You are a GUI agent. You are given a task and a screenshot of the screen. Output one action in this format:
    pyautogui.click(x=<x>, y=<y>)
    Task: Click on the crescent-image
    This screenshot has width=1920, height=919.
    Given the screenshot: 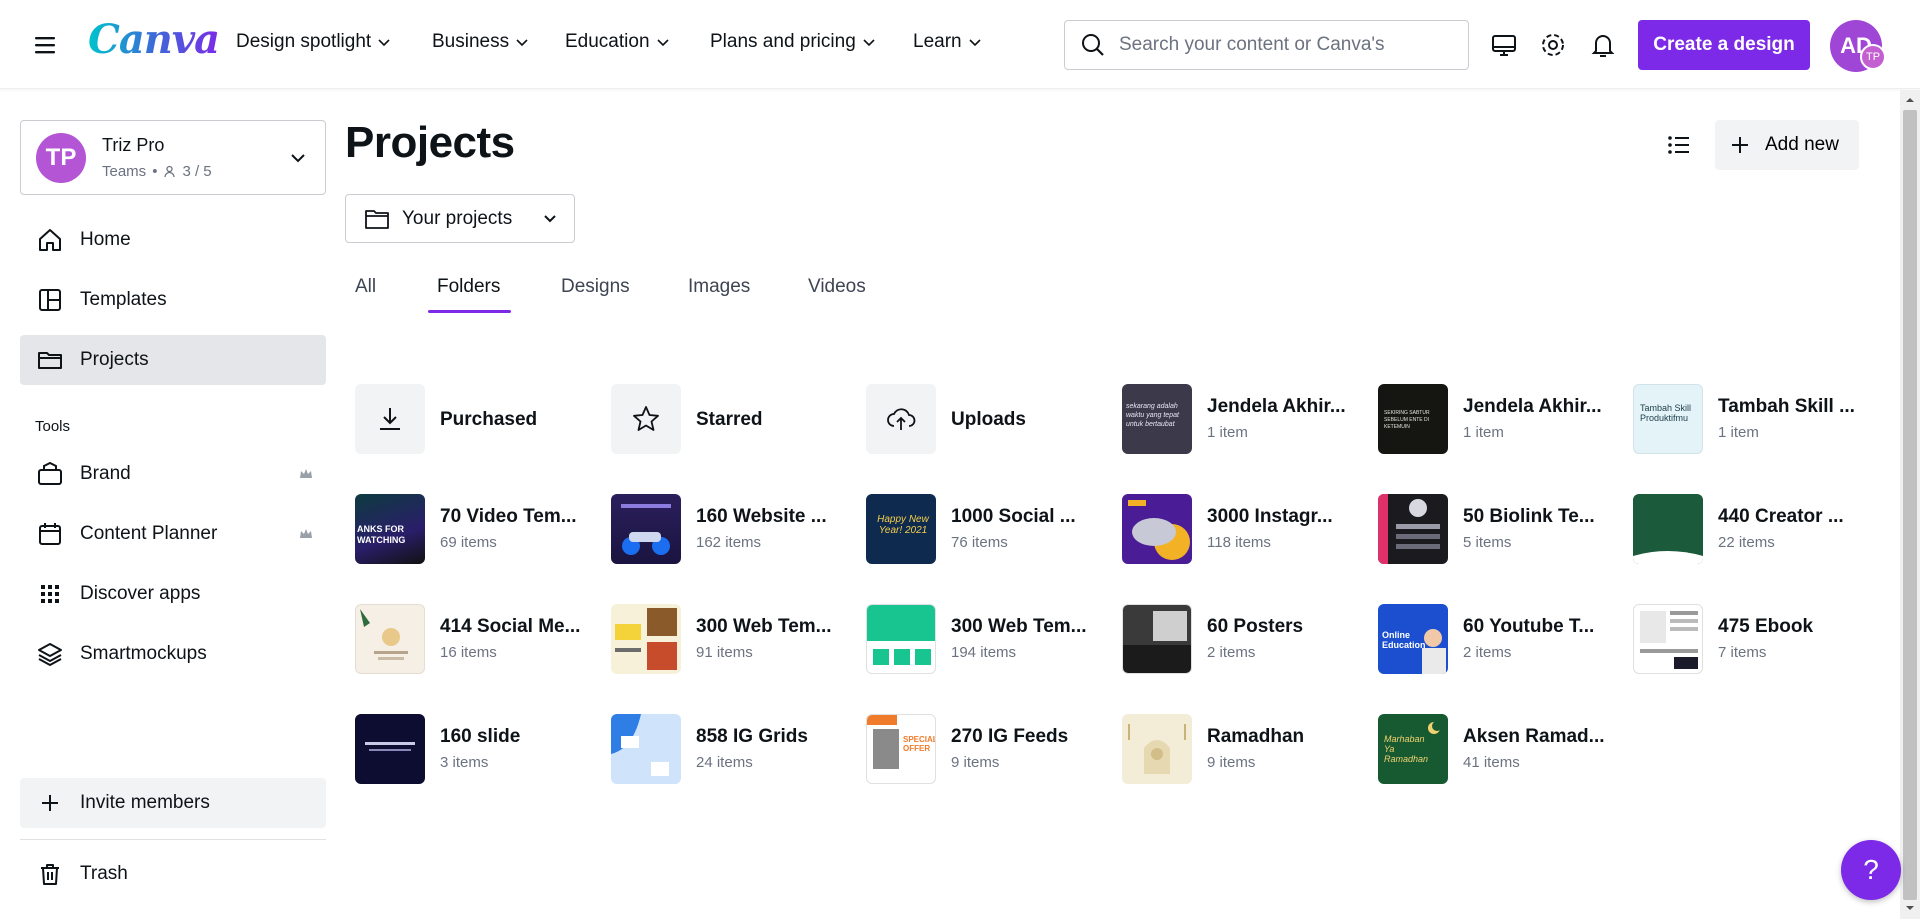 What is the action you would take?
    pyautogui.click(x=1435, y=727)
    